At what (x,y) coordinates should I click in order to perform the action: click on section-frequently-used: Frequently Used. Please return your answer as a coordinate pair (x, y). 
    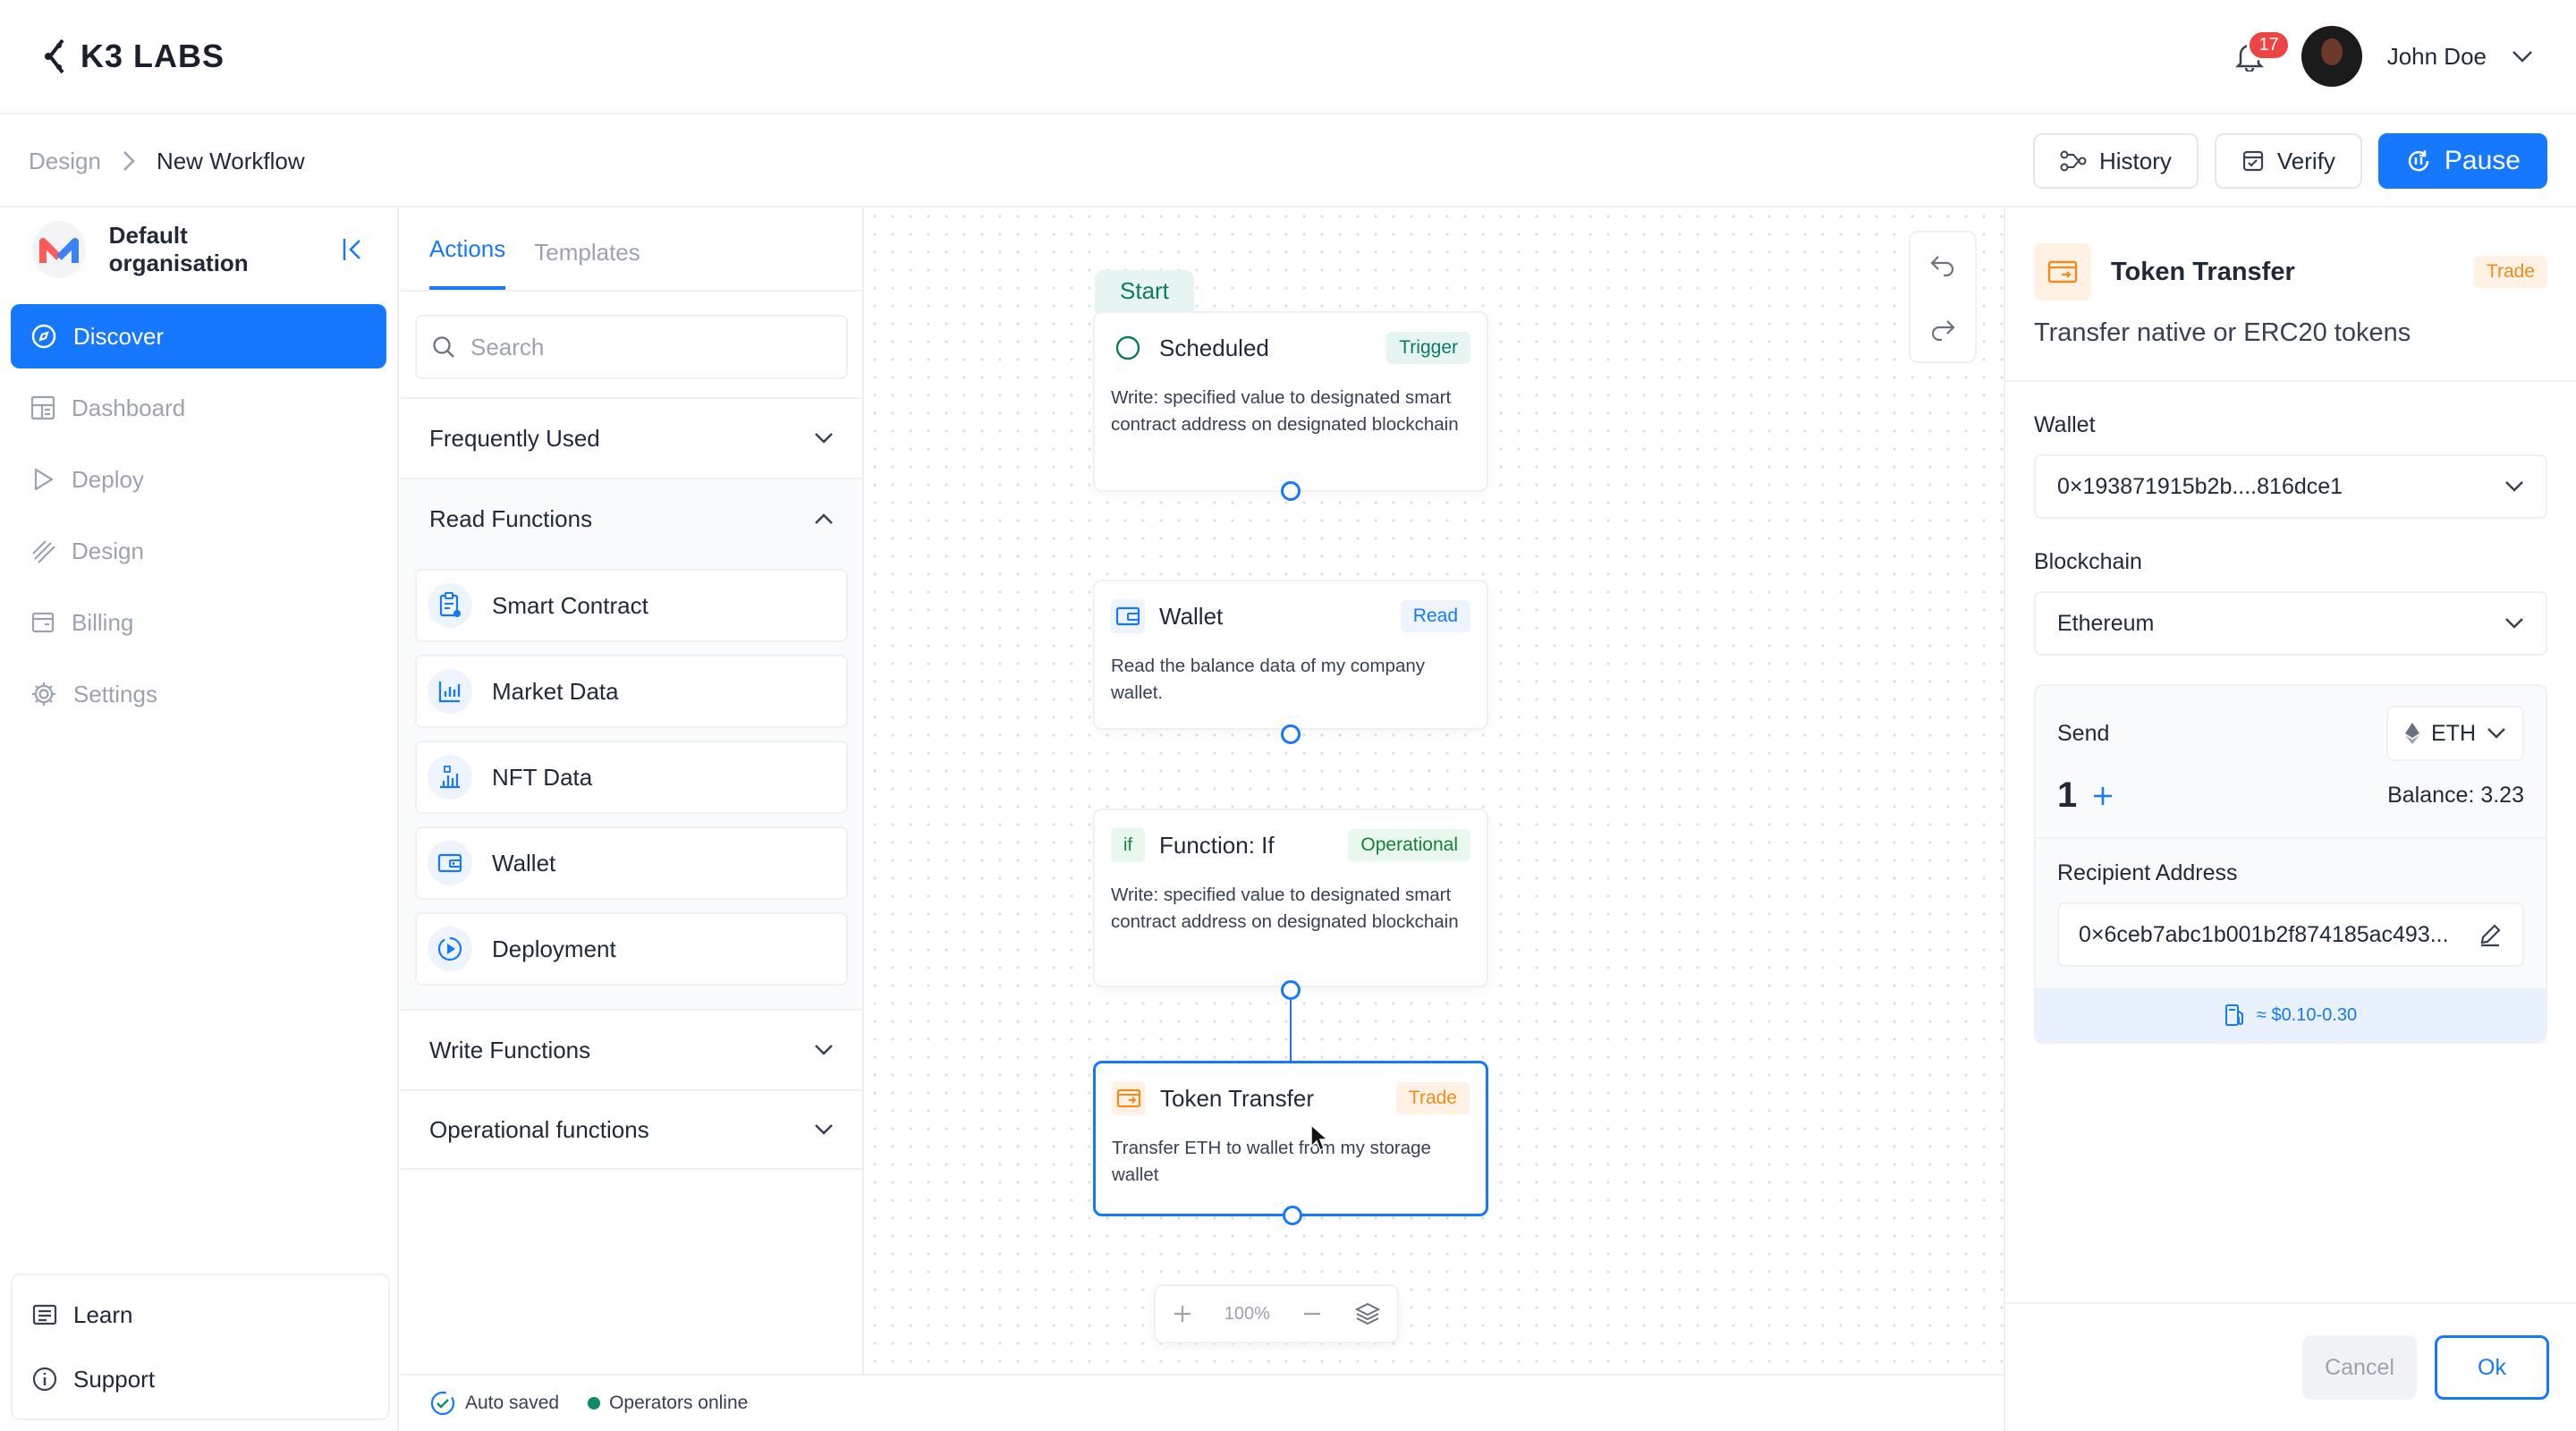
    Looking at the image, I should click on (631, 438).